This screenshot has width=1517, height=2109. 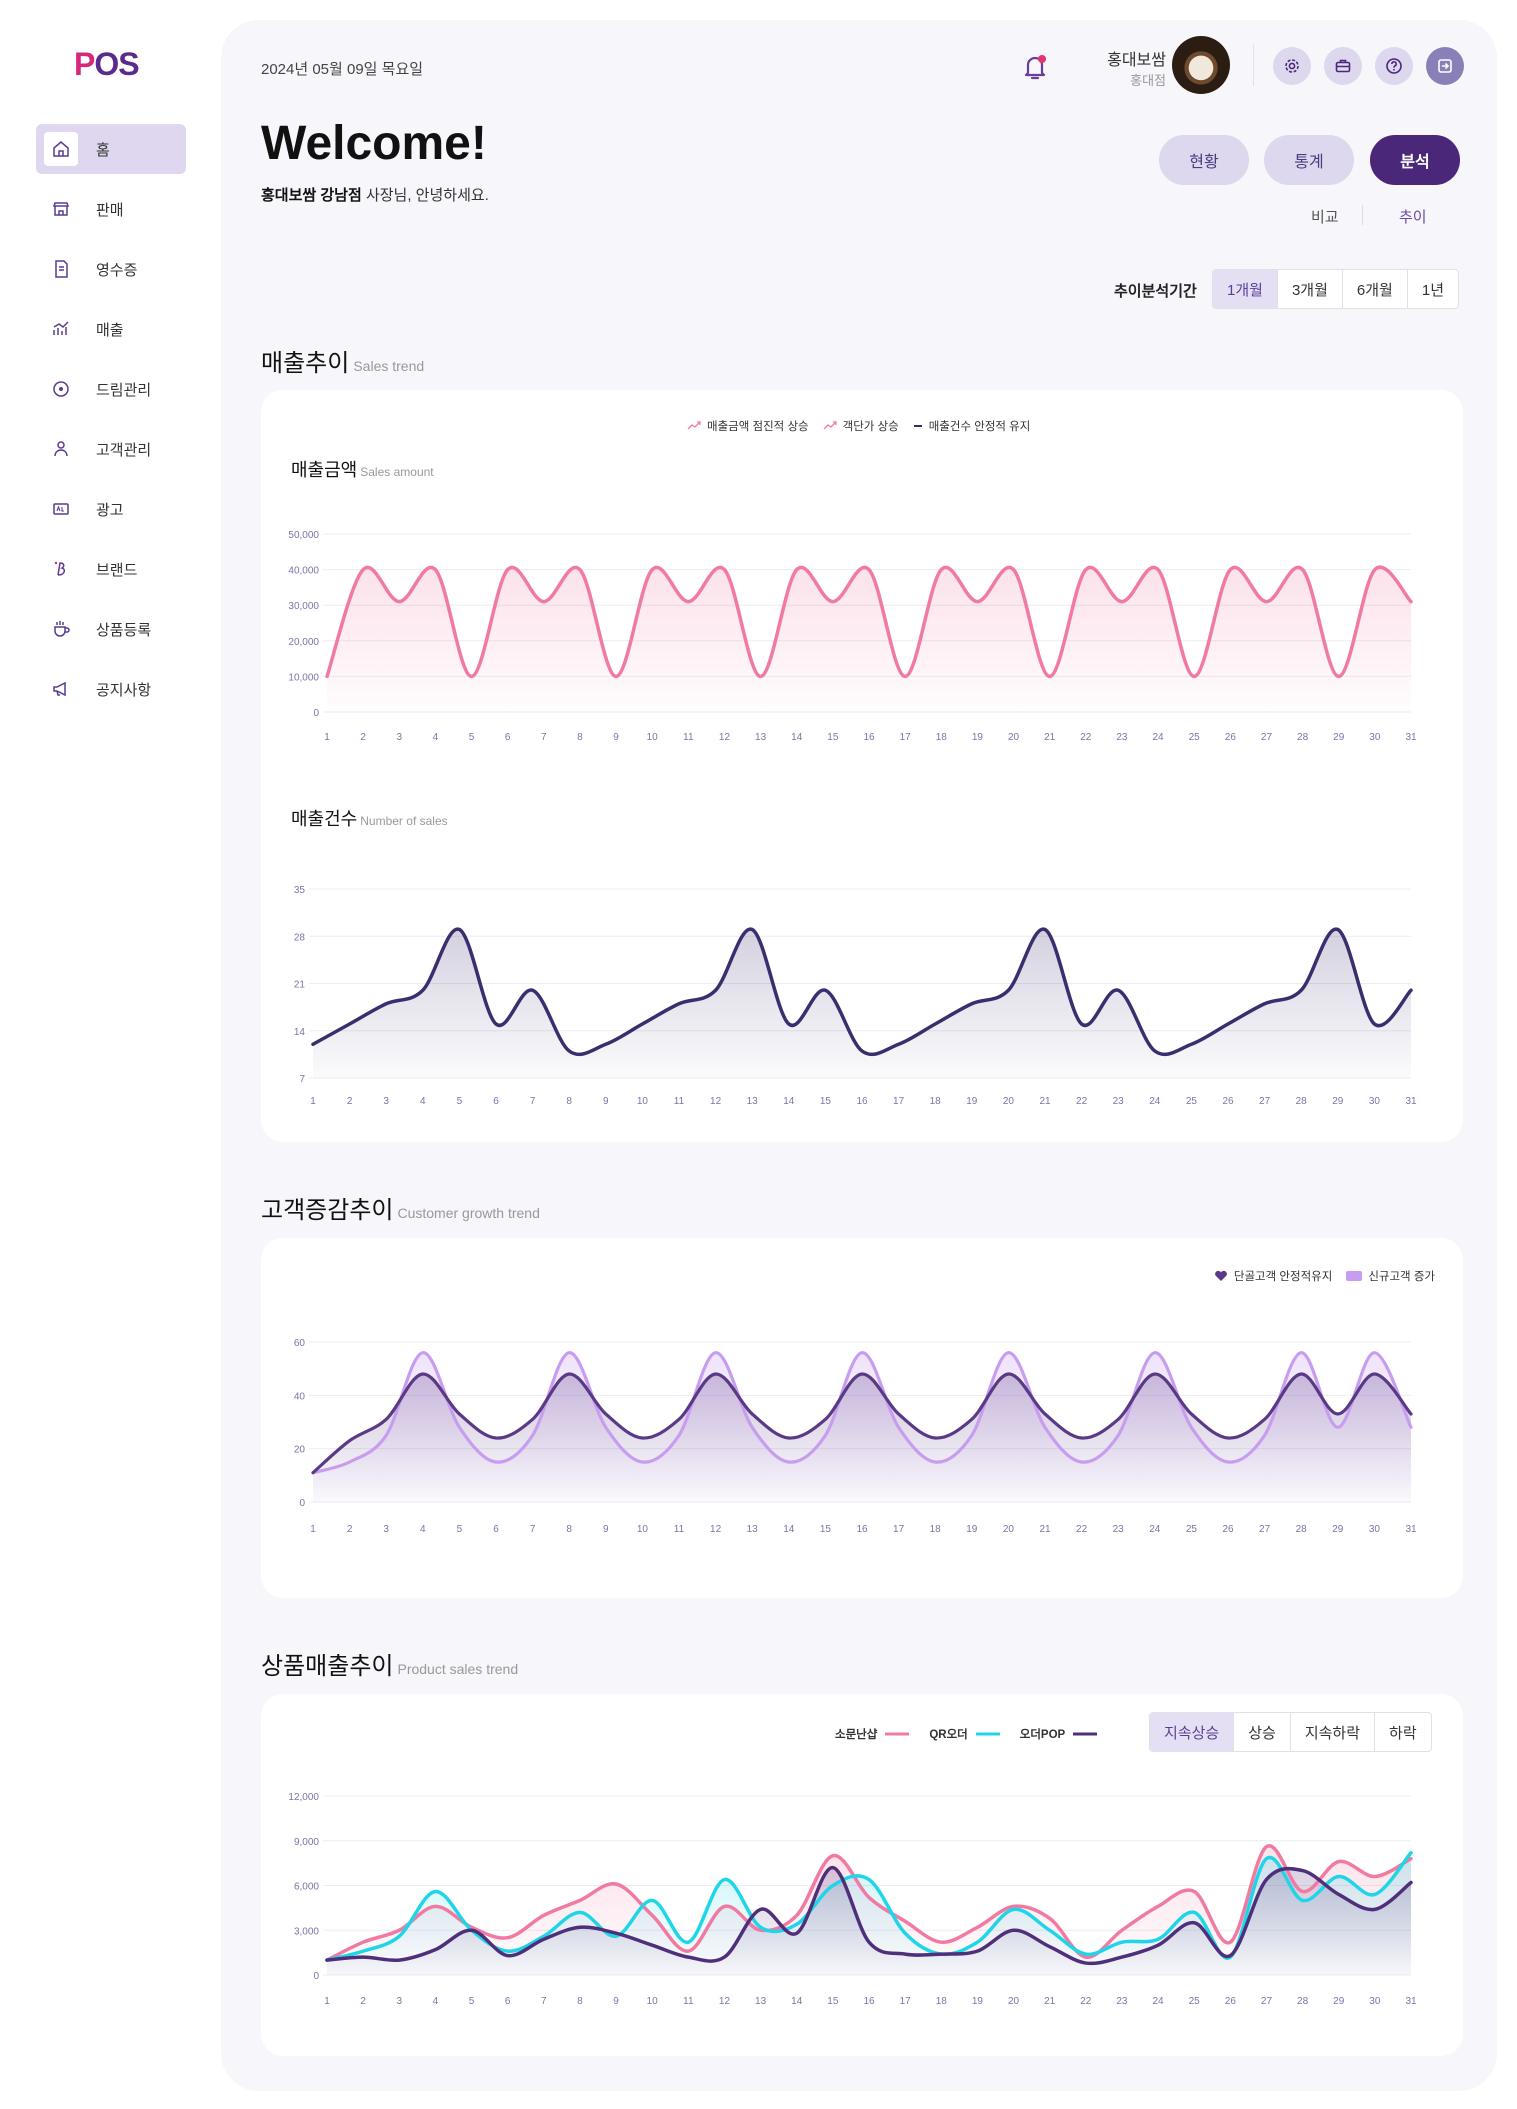 I want to click on sidebar-item-cup: 상품등록, so click(x=111, y=629).